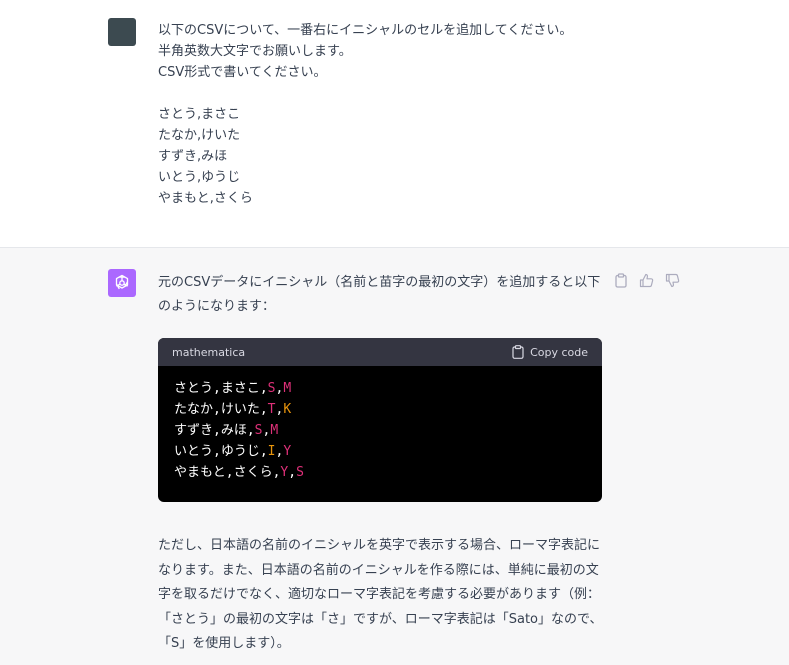  Describe the element at coordinates (380, 451) in the screenshot. I see `code-line: いとう,ゆうじ,I,Y` at that location.